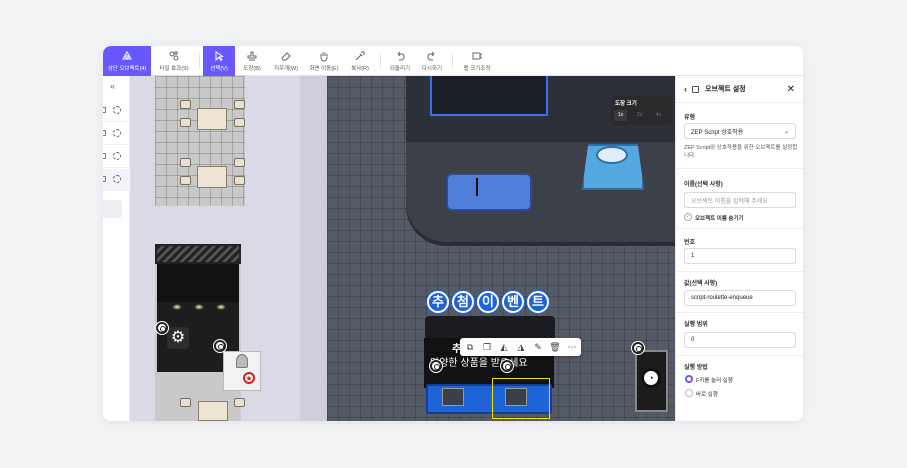  Describe the element at coordinates (477, 187) in the screenshot. I see `microphone-icon` at that location.